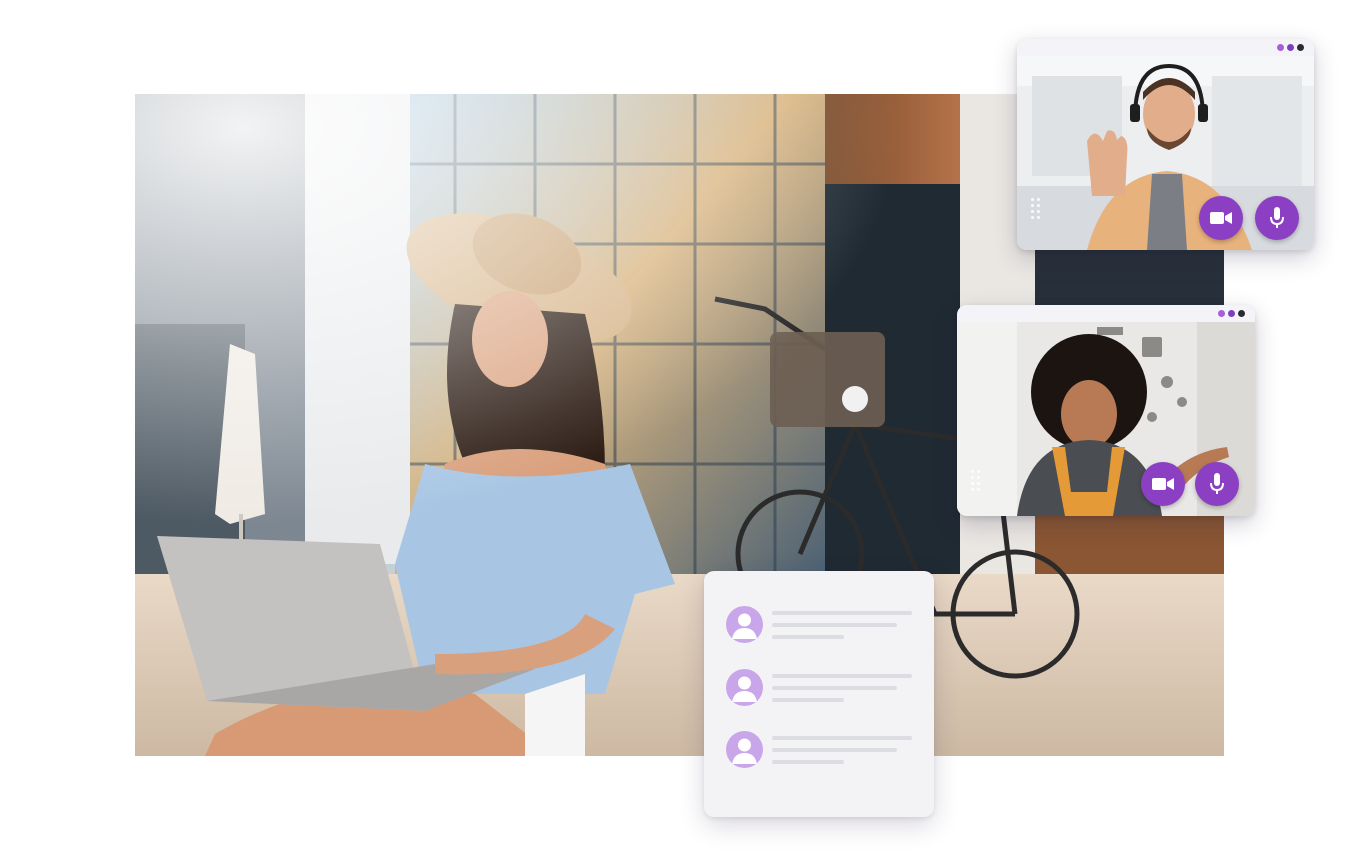 This screenshot has width=1360, height=850. I want to click on participants-list-panel, so click(819, 694).